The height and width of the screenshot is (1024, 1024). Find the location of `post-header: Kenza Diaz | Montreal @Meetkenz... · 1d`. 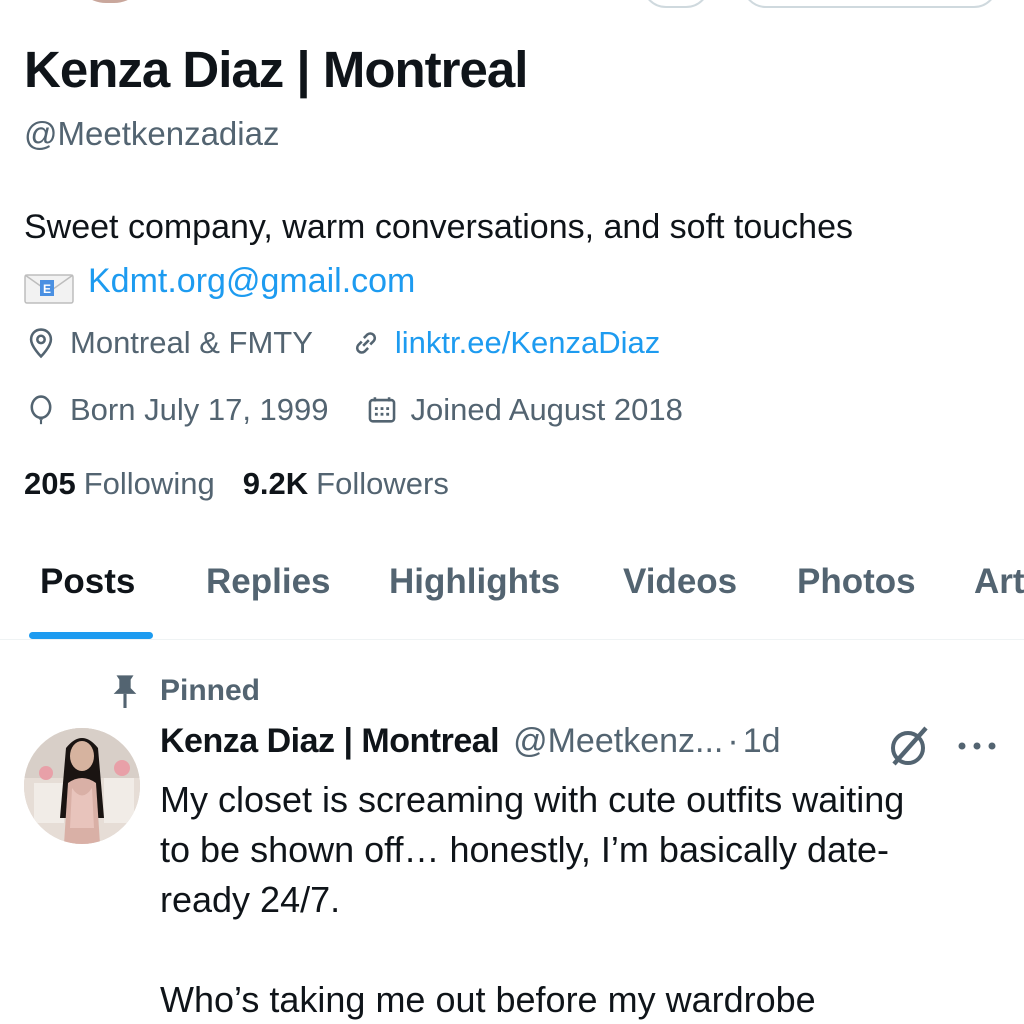

post-header: Kenza Diaz | Montreal @Meetkenz... · 1d is located at coordinates (470, 741).